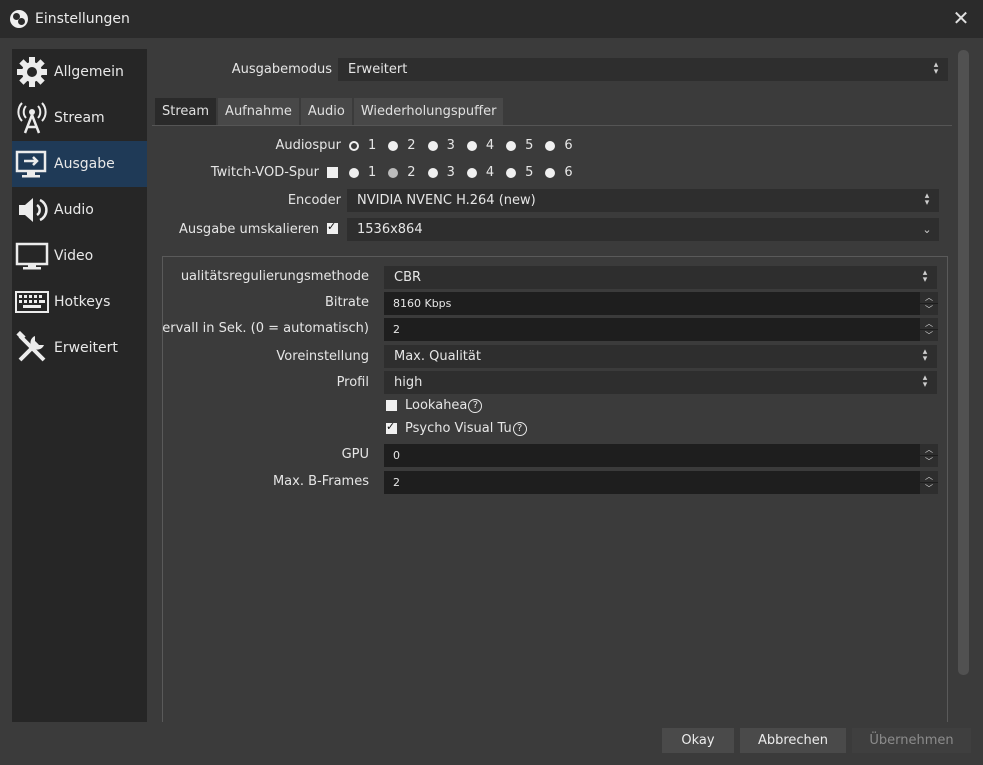 The image size is (983, 765). Describe the element at coordinates (793, 740) in the screenshot. I see `cancel-button: Abbrechen` at that location.